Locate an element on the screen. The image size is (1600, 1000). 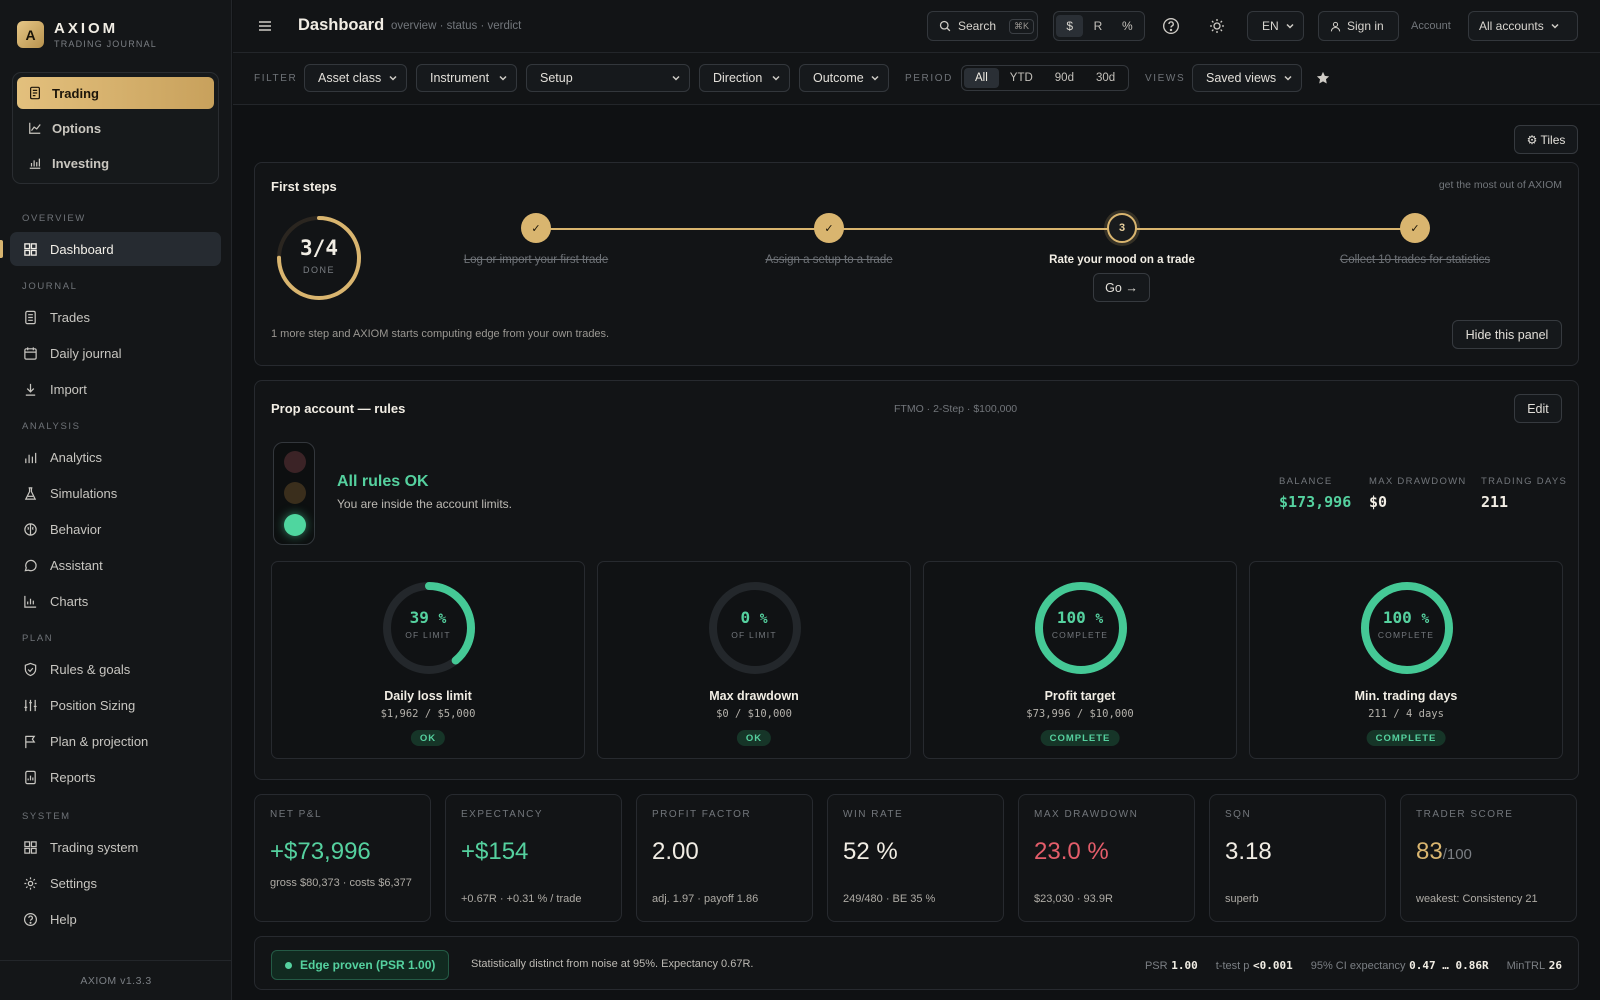
nav-plan-projection: Plan & projection is located at coordinates (115, 741).